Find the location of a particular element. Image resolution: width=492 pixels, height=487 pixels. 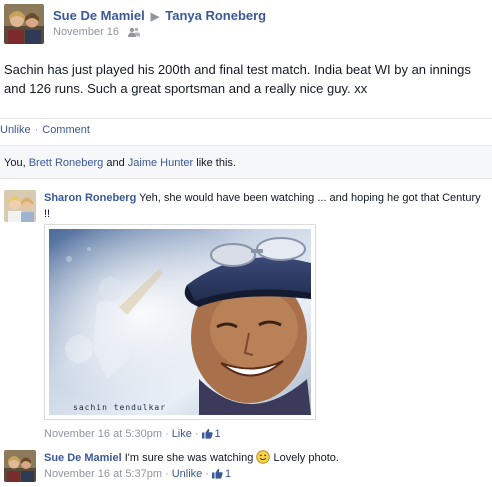

comment-like-link: Like is located at coordinates (182, 434).